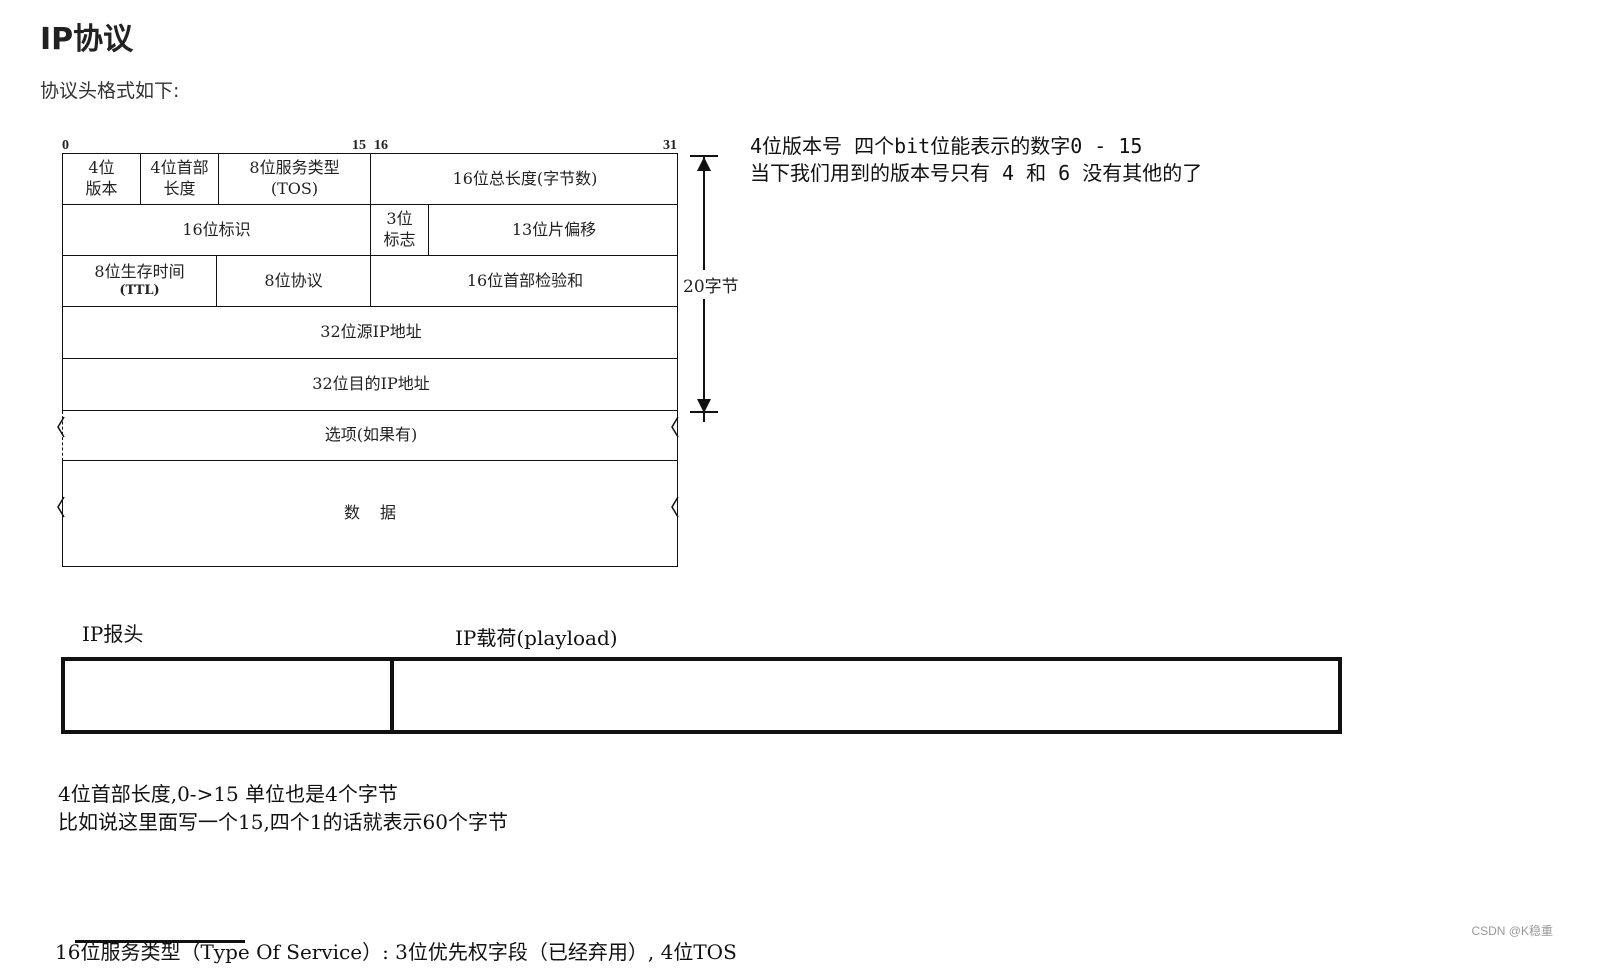  Describe the element at coordinates (704, 406) in the screenshot. I see `arrow-down-icon` at that location.